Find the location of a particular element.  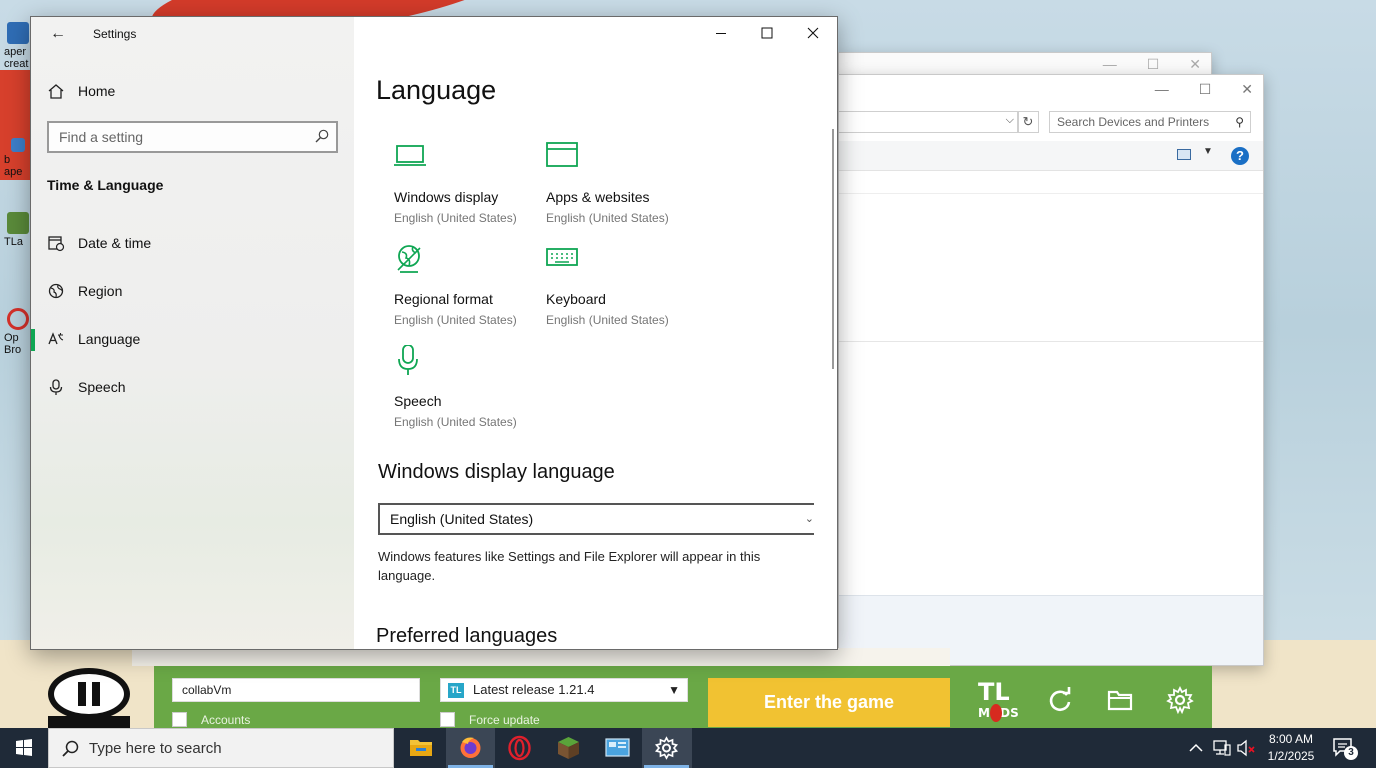

home-icon is located at coordinates (56, 91).